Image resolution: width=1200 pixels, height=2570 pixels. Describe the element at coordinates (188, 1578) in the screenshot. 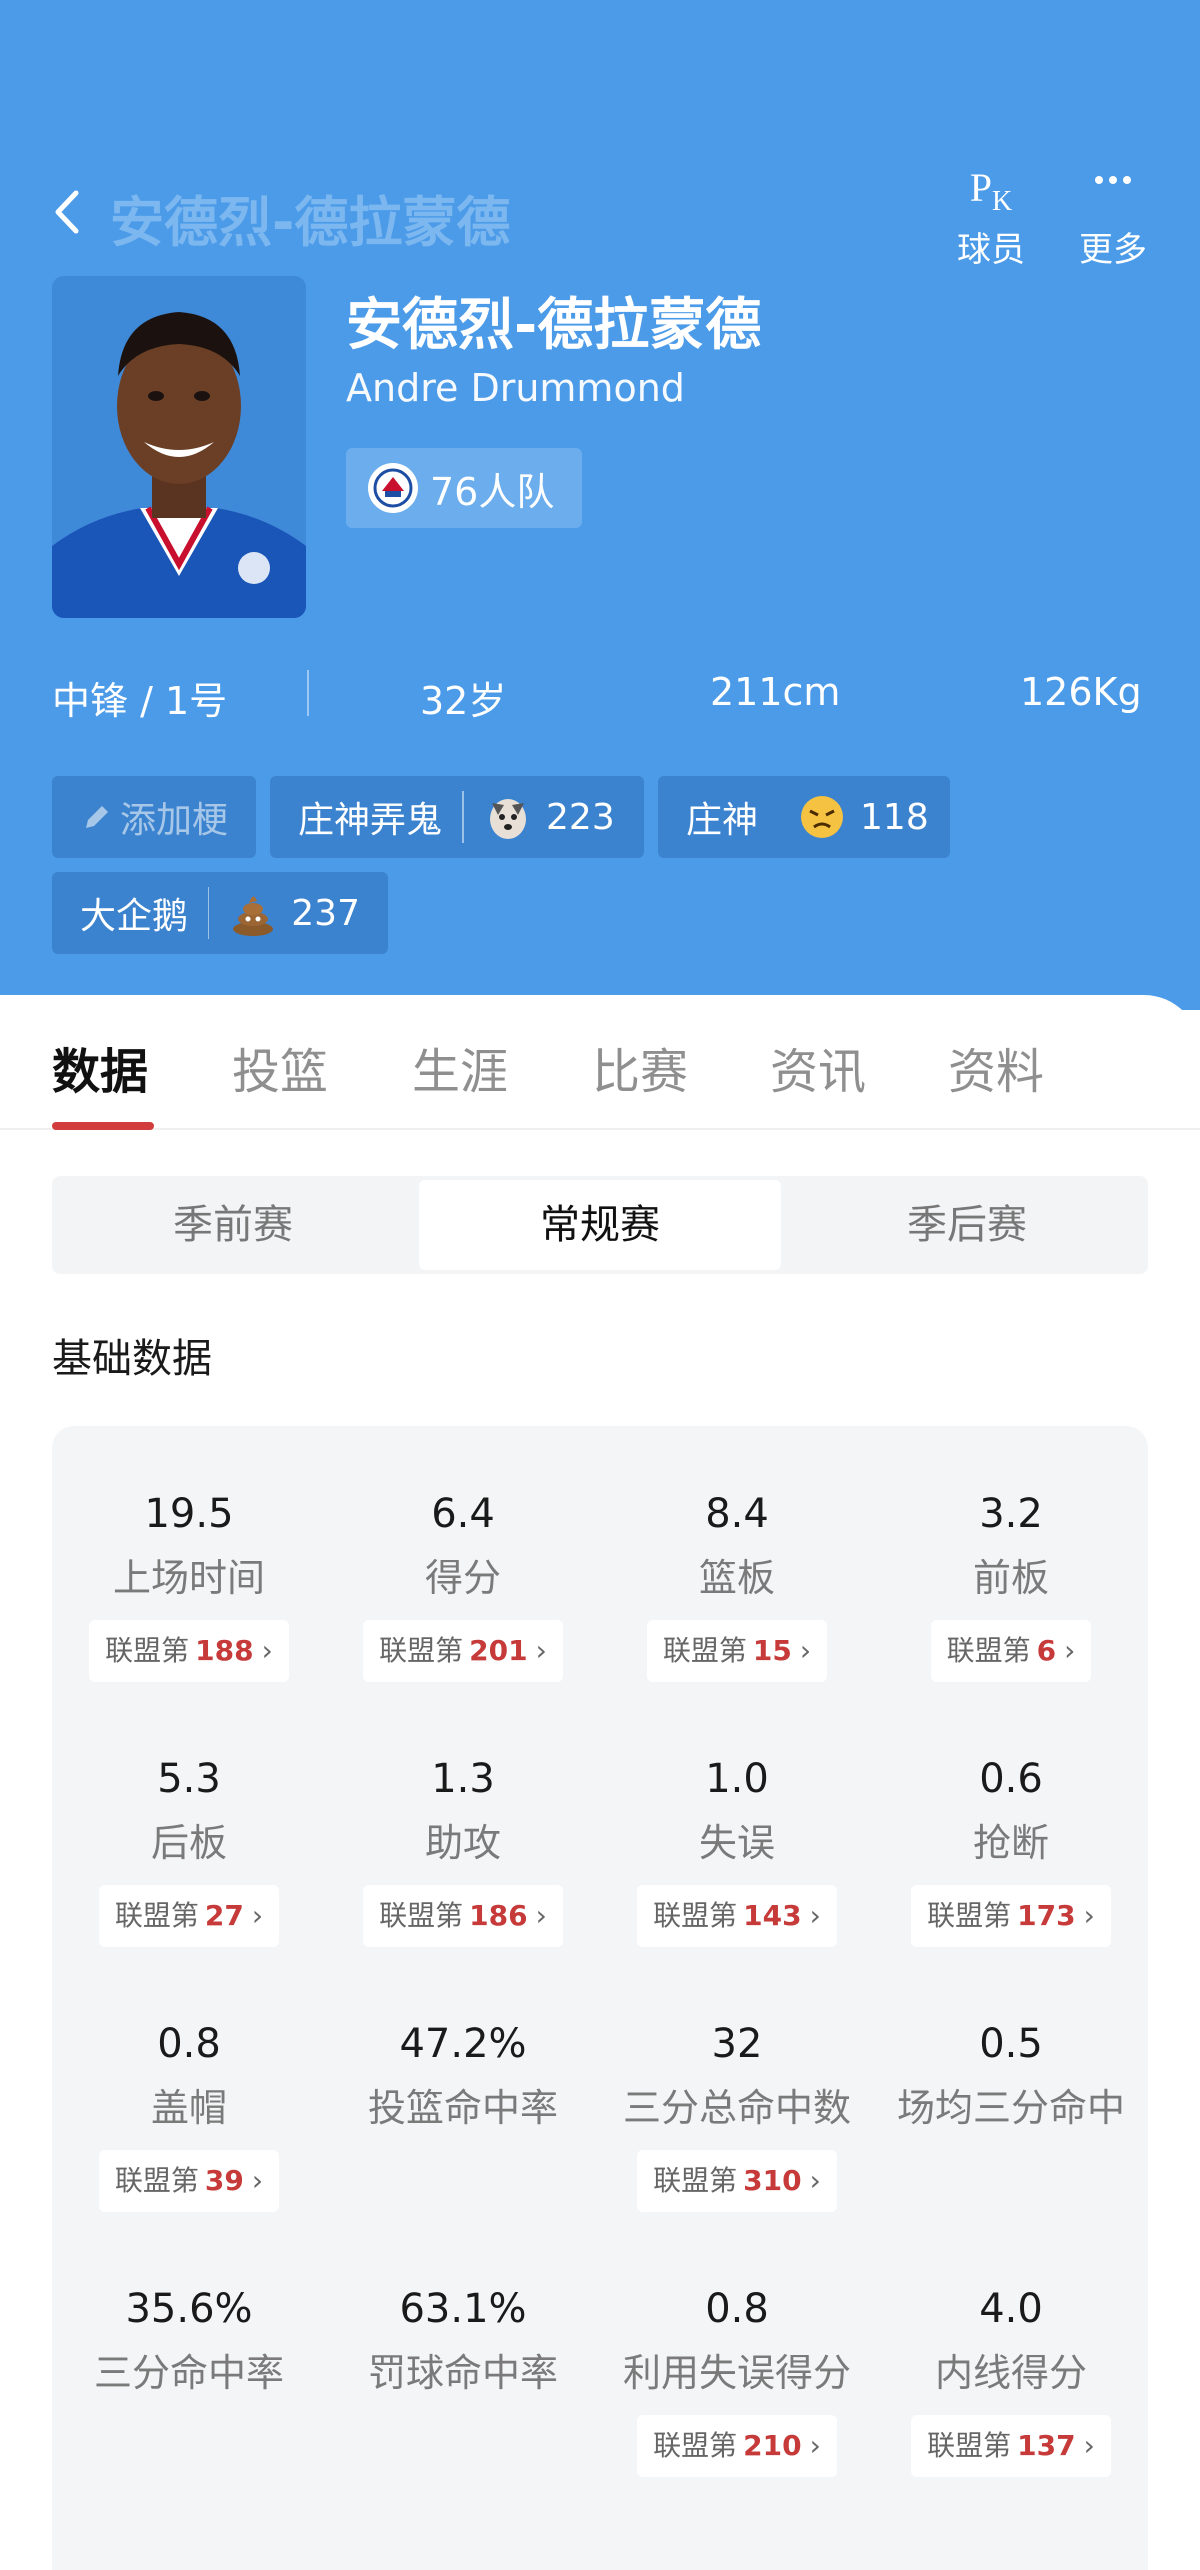

I see `stat-label: 上场时间` at that location.